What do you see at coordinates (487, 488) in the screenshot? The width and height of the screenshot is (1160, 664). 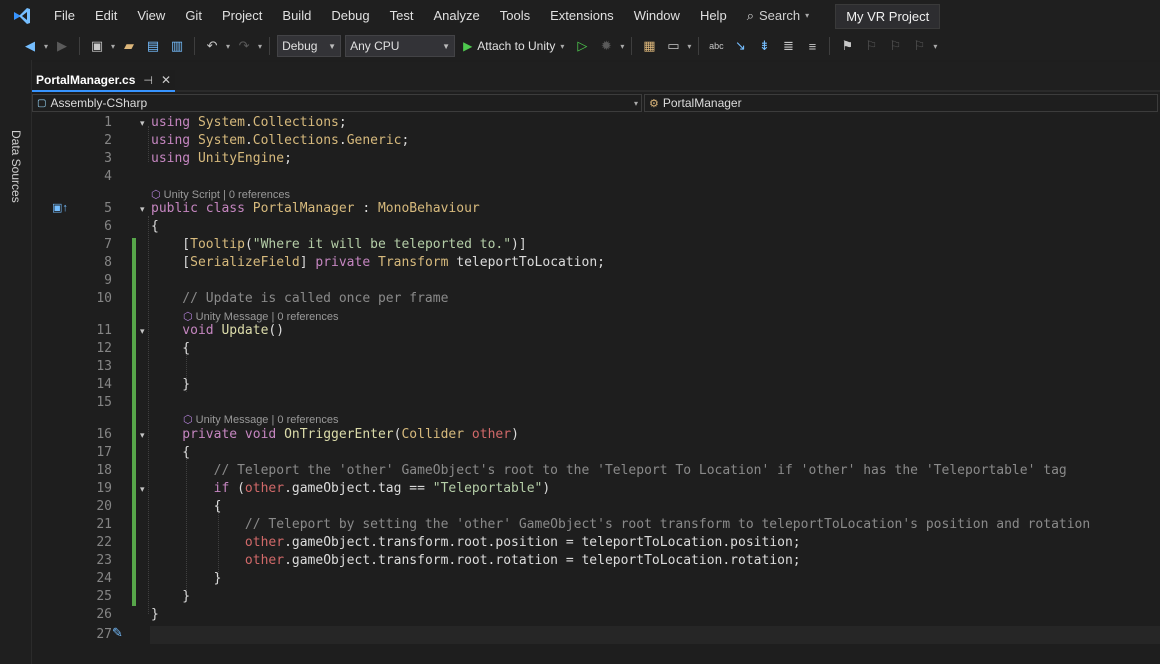 I see `code-token: "Teleportable"` at bounding box center [487, 488].